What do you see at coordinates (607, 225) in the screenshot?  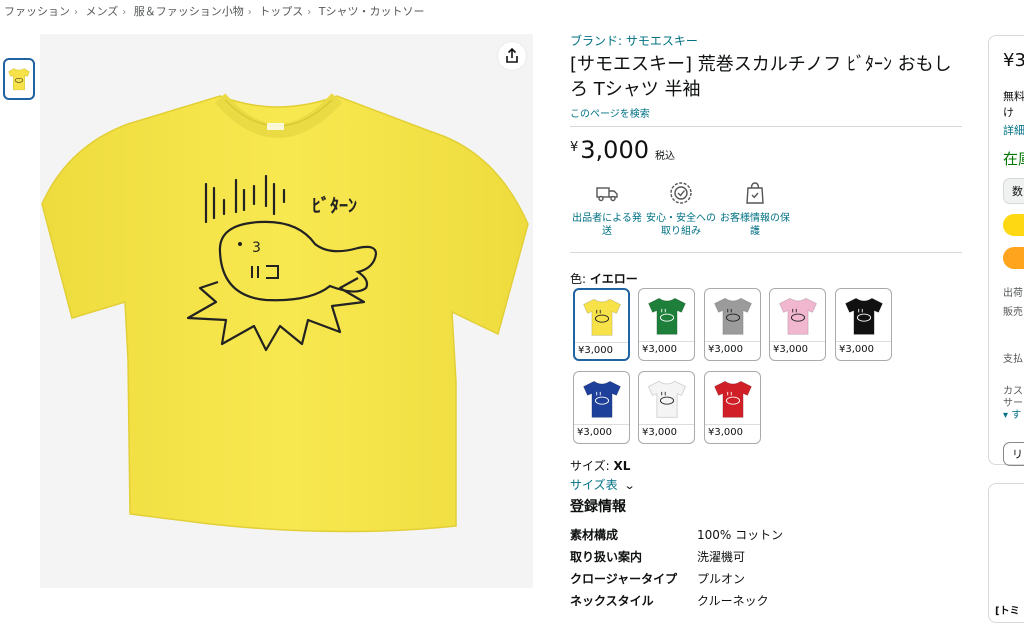 I see `feature-label: 出品者による発送` at bounding box center [607, 225].